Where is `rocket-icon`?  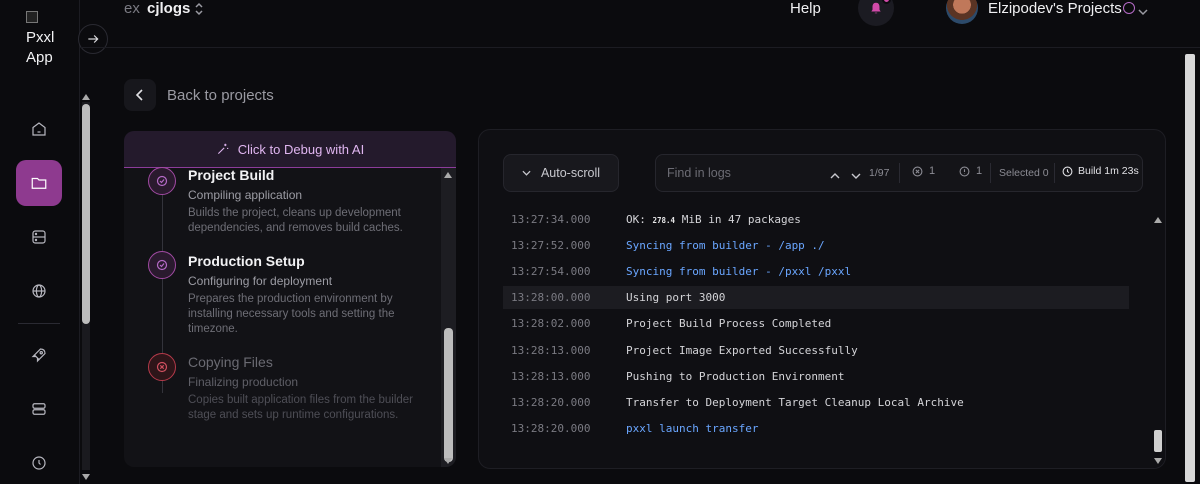
rocket-icon is located at coordinates (38, 355).